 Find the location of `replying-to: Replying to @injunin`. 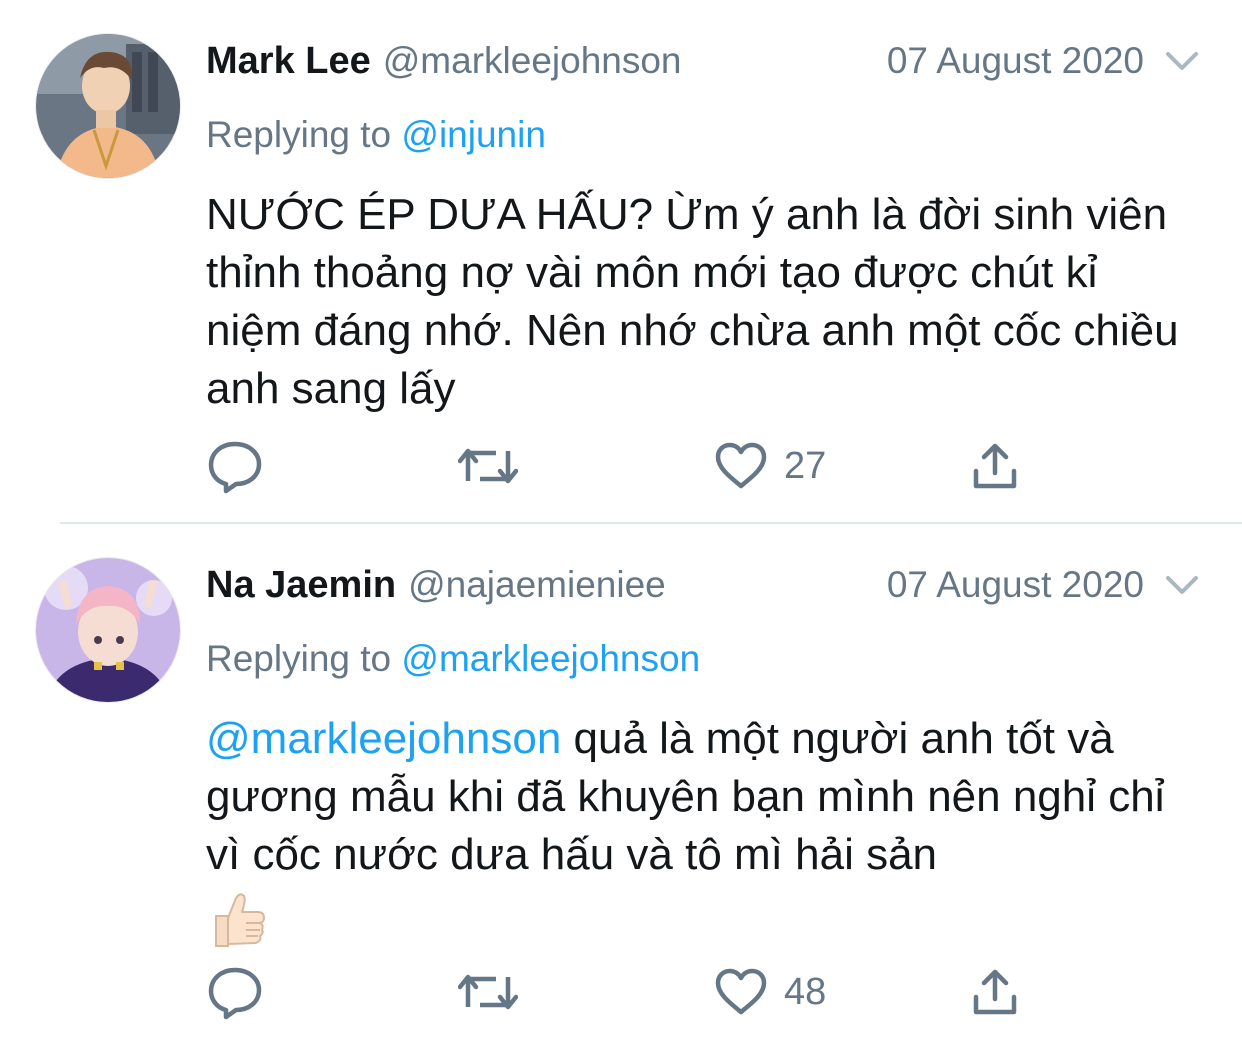

replying-to: Replying to @injunin is located at coordinates (376, 135).